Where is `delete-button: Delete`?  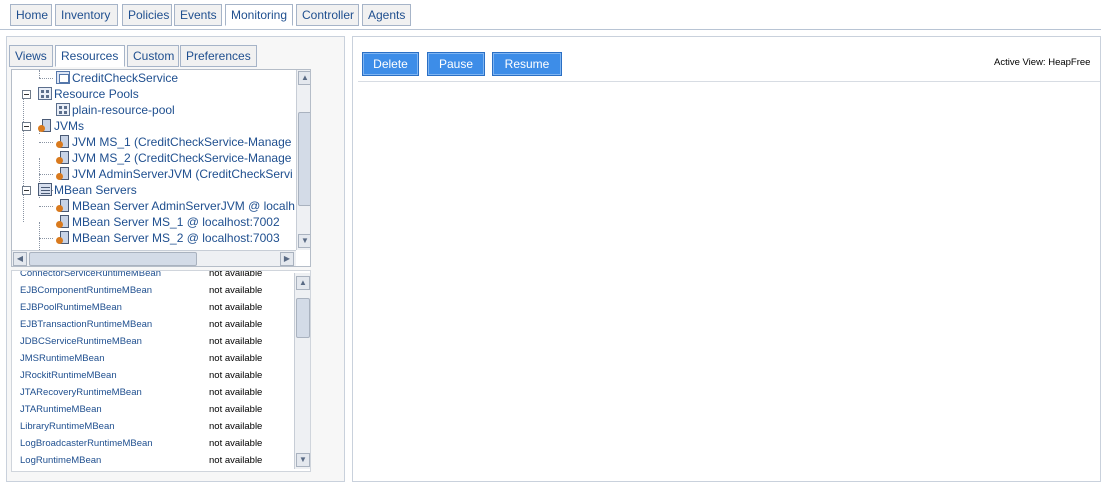
delete-button: Delete is located at coordinates (390, 64).